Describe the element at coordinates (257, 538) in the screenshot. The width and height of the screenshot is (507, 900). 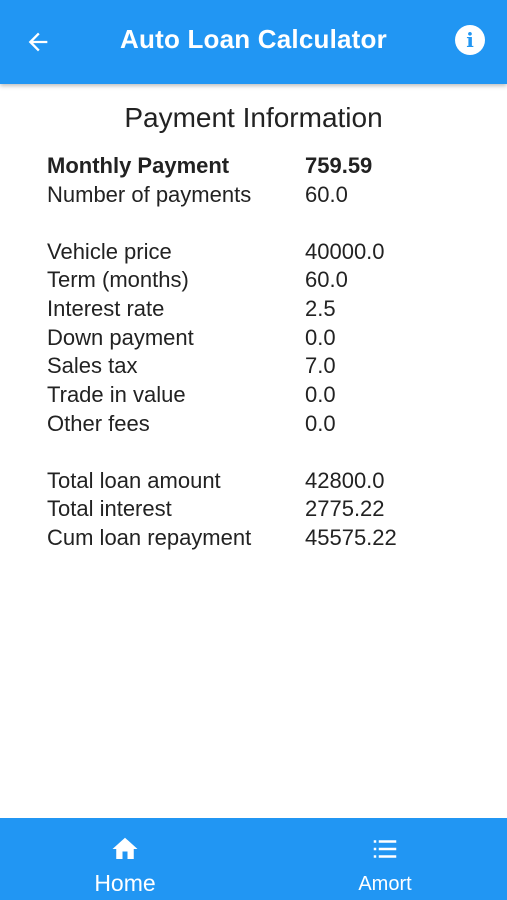
I see `cum-loan-repayment-row: Cum loan repayment 45575.22` at that location.